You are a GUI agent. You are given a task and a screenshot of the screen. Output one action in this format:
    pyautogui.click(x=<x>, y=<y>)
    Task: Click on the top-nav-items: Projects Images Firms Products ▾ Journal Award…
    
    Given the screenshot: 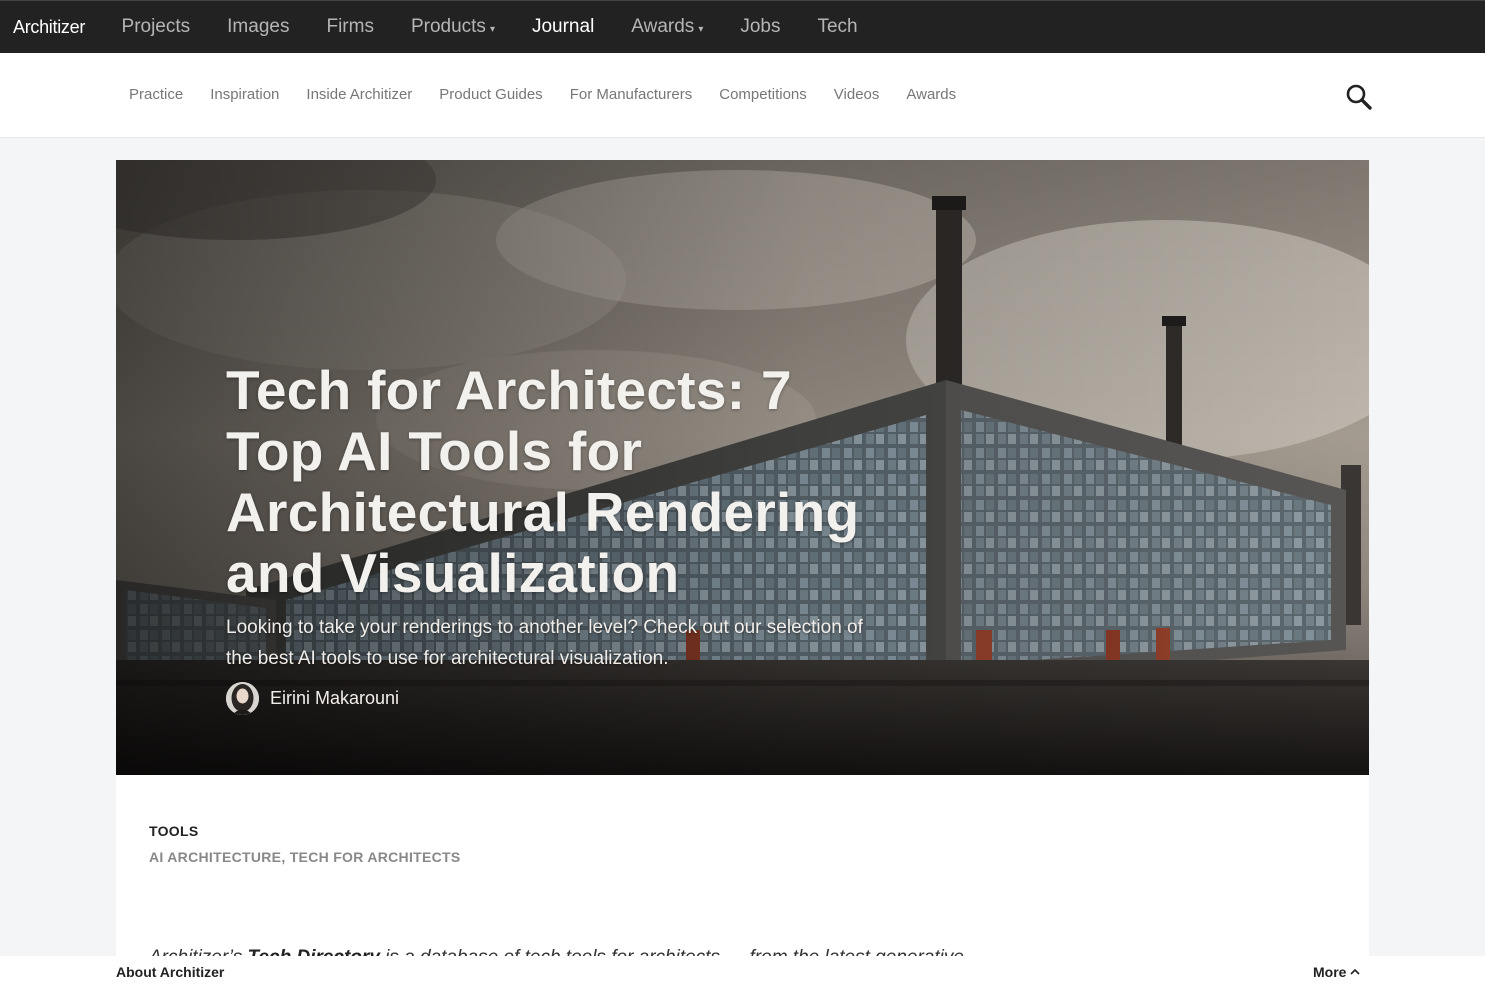 What is the action you would take?
    pyautogui.click(x=489, y=27)
    